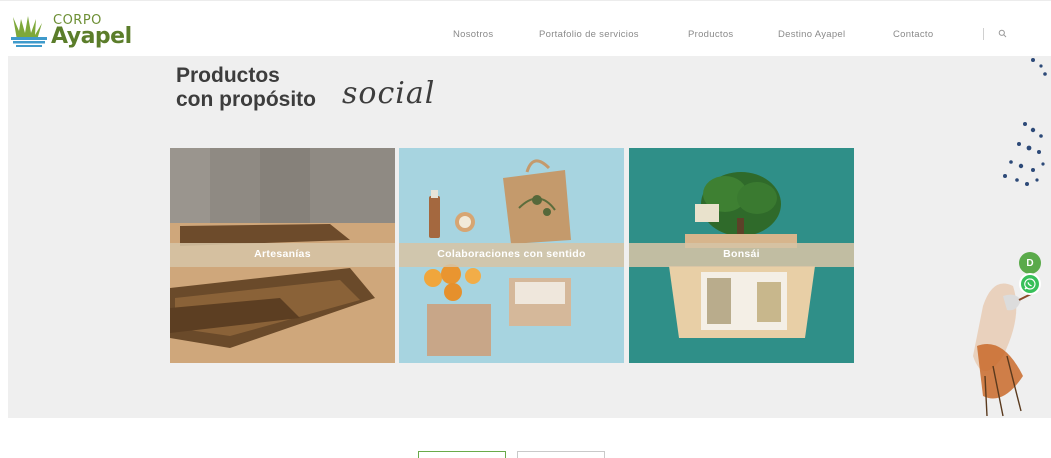  Describe the element at coordinates (228, 75) in the screenshot. I see `section-title-line1: Productos` at that location.